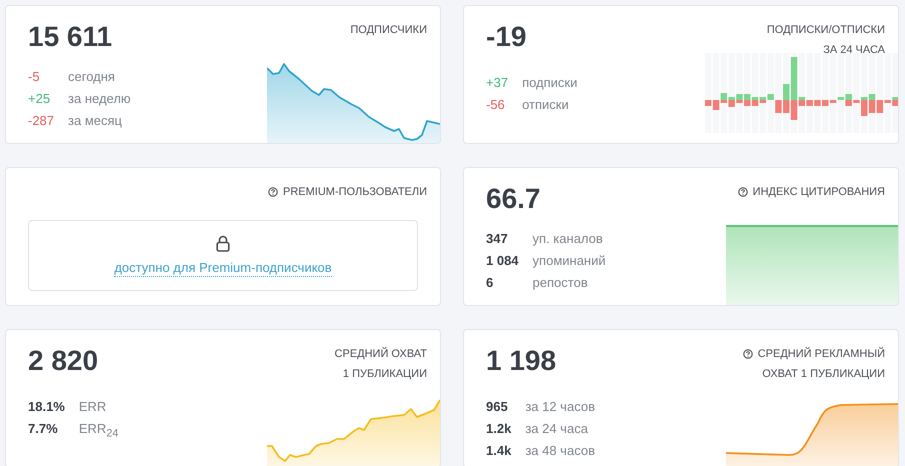 This screenshot has height=466, width=905. I want to click on card-title: СРЕДНИЙ РЕКЛАМНЫЙ ОХВАТ 1 ПУБЛИКАЦИИ, so click(821, 364).